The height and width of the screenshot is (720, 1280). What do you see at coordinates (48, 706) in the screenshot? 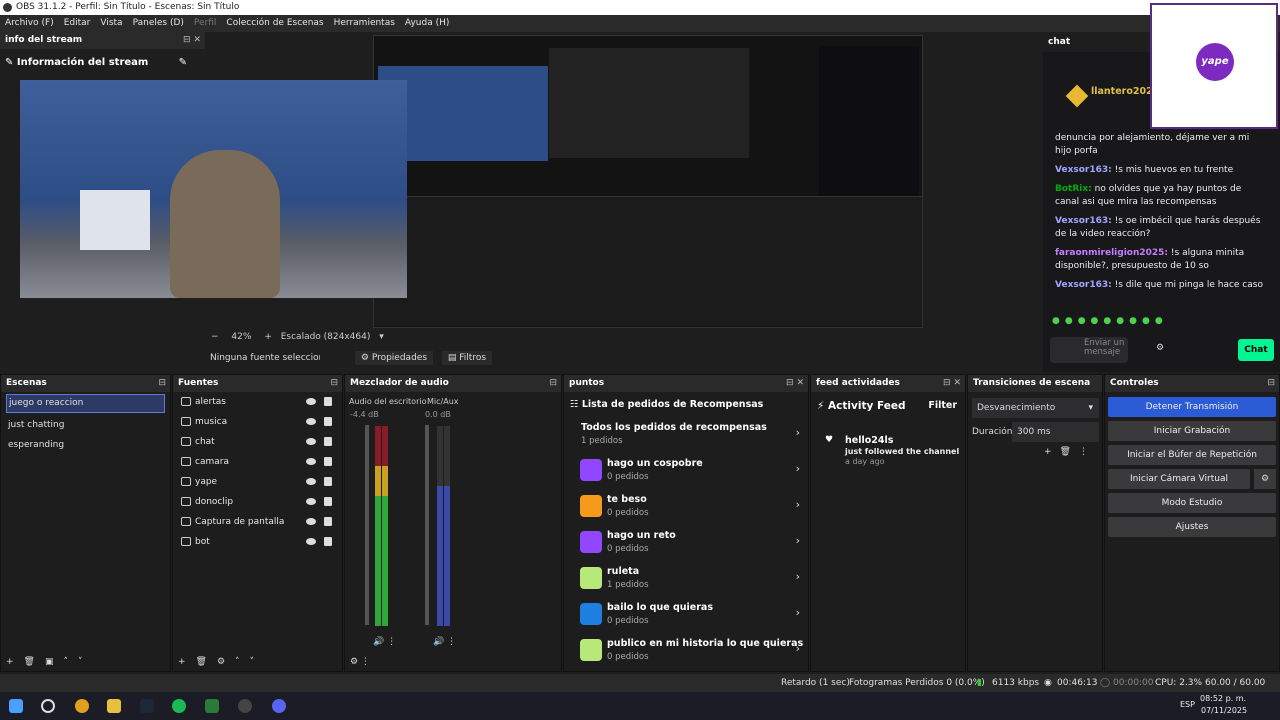
I see `search-icon` at bounding box center [48, 706].